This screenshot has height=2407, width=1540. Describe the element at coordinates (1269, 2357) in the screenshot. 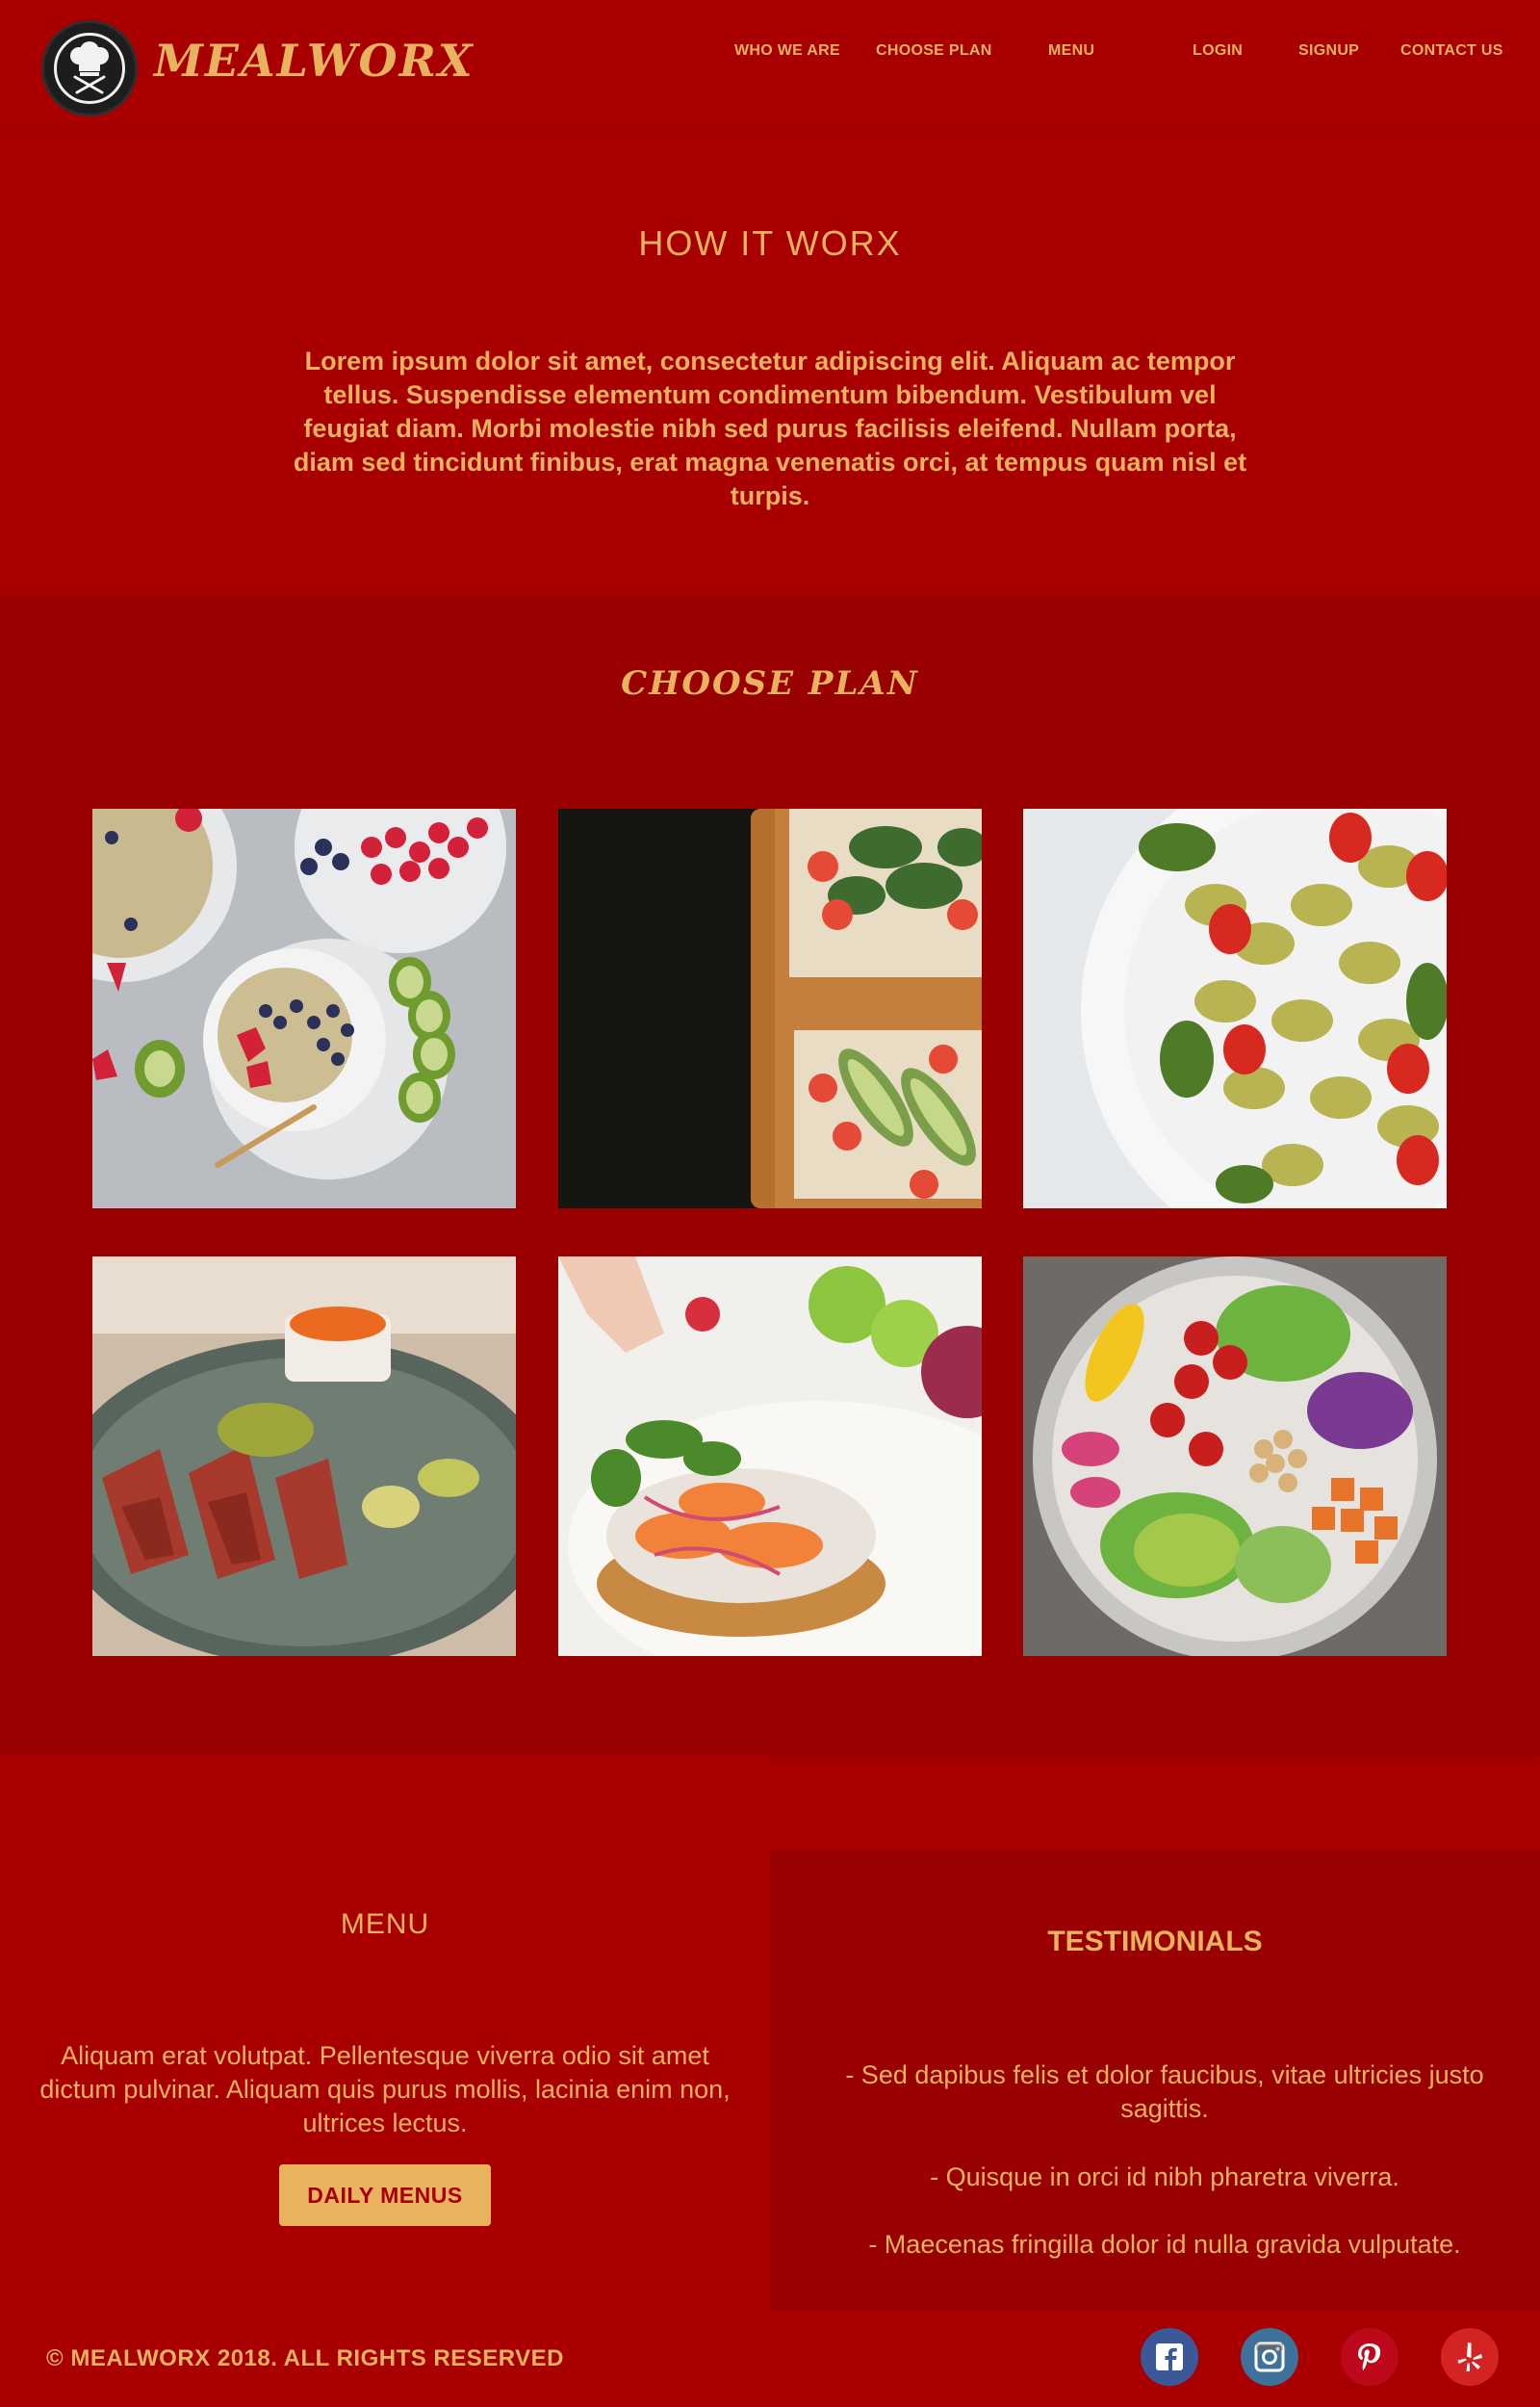

I see `instagram-icon` at that location.